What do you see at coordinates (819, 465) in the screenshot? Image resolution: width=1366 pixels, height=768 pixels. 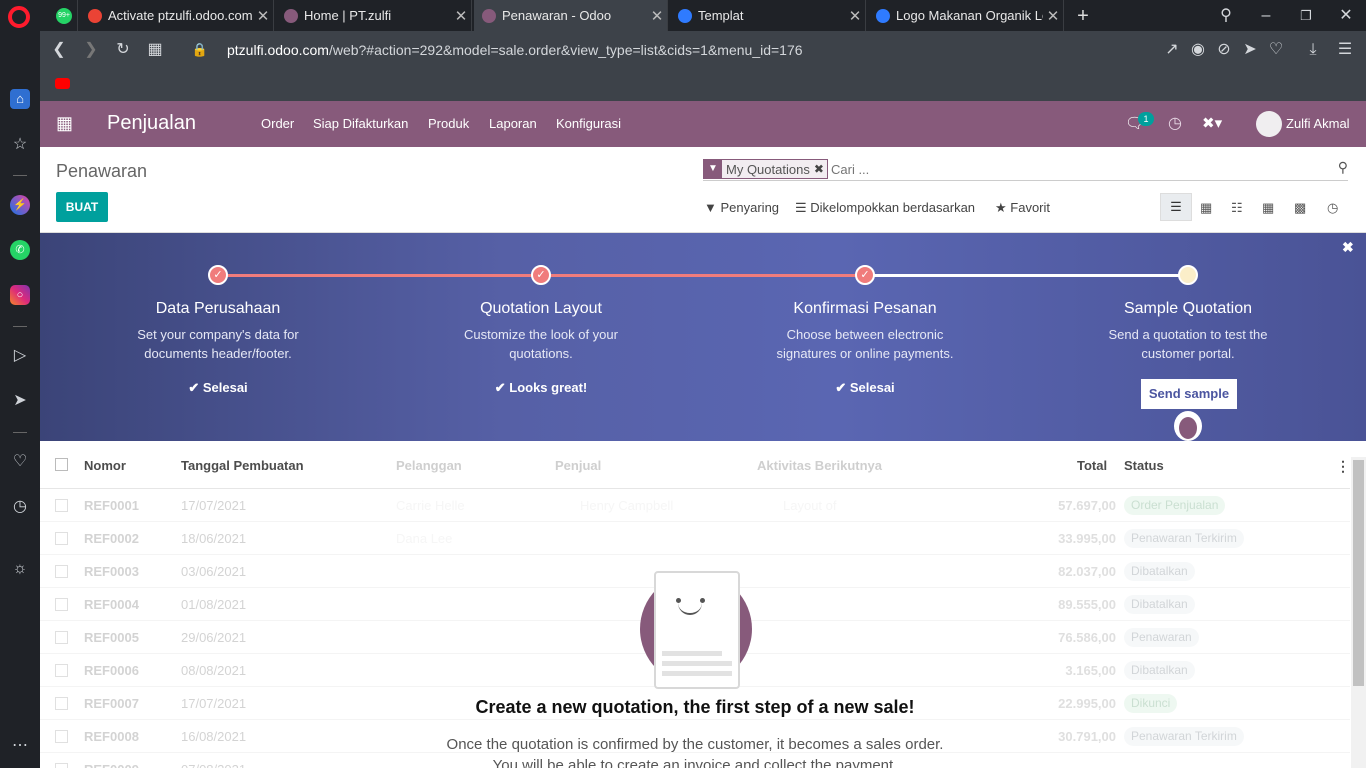 I see `header-activity: Aktivitas Berikutnya` at bounding box center [819, 465].